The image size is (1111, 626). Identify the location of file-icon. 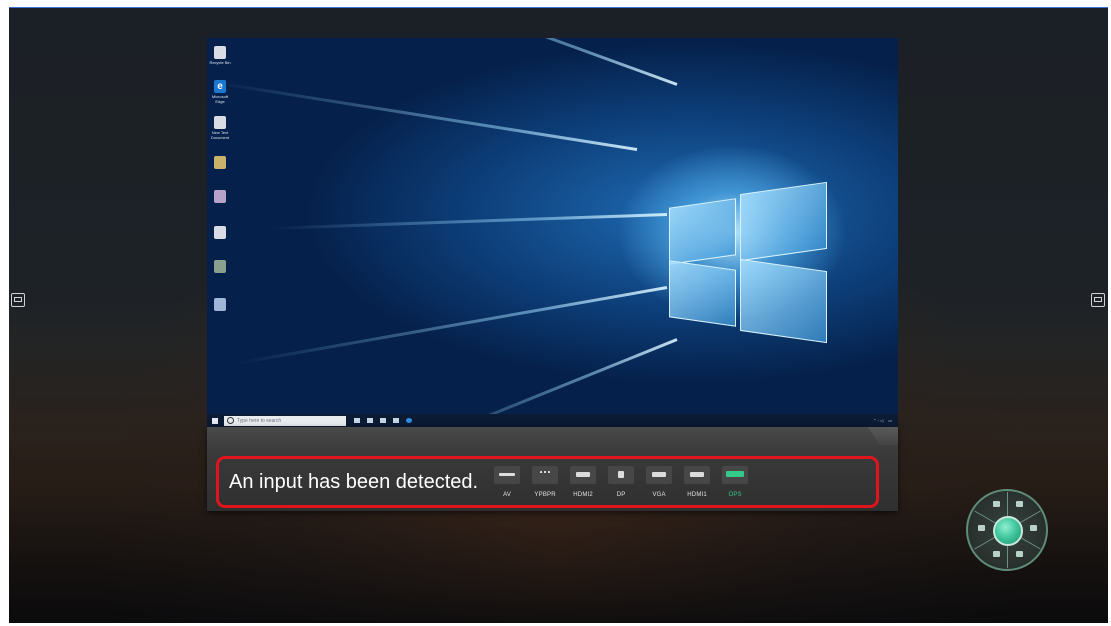
(220, 304).